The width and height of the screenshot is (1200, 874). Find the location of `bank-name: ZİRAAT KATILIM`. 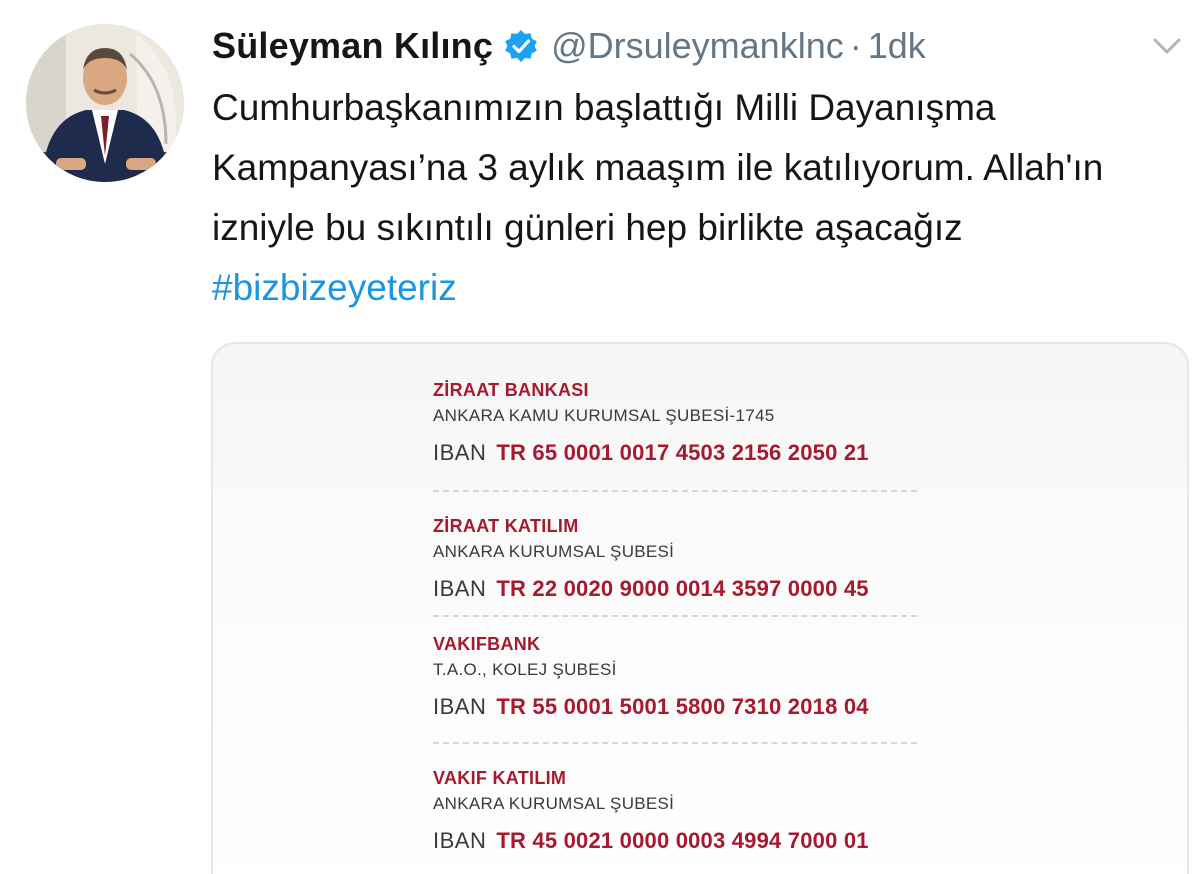

bank-name: ZİRAAT KATILIM is located at coordinates (506, 526).